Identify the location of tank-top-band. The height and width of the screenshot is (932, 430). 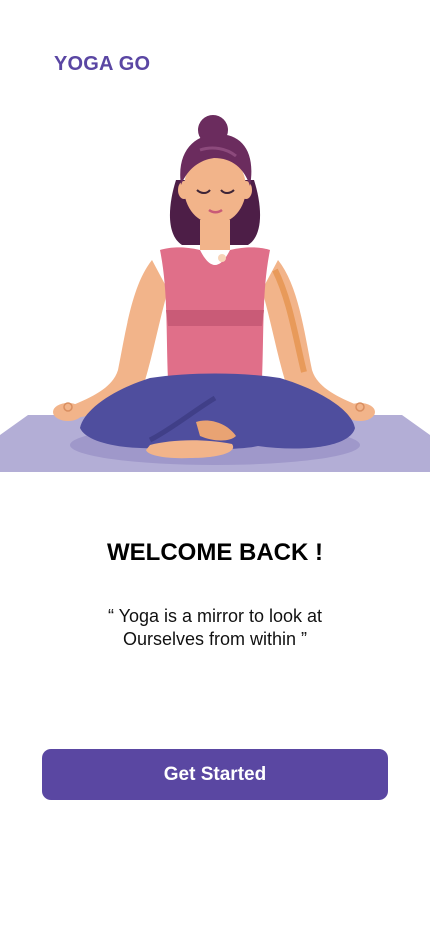
(215, 318).